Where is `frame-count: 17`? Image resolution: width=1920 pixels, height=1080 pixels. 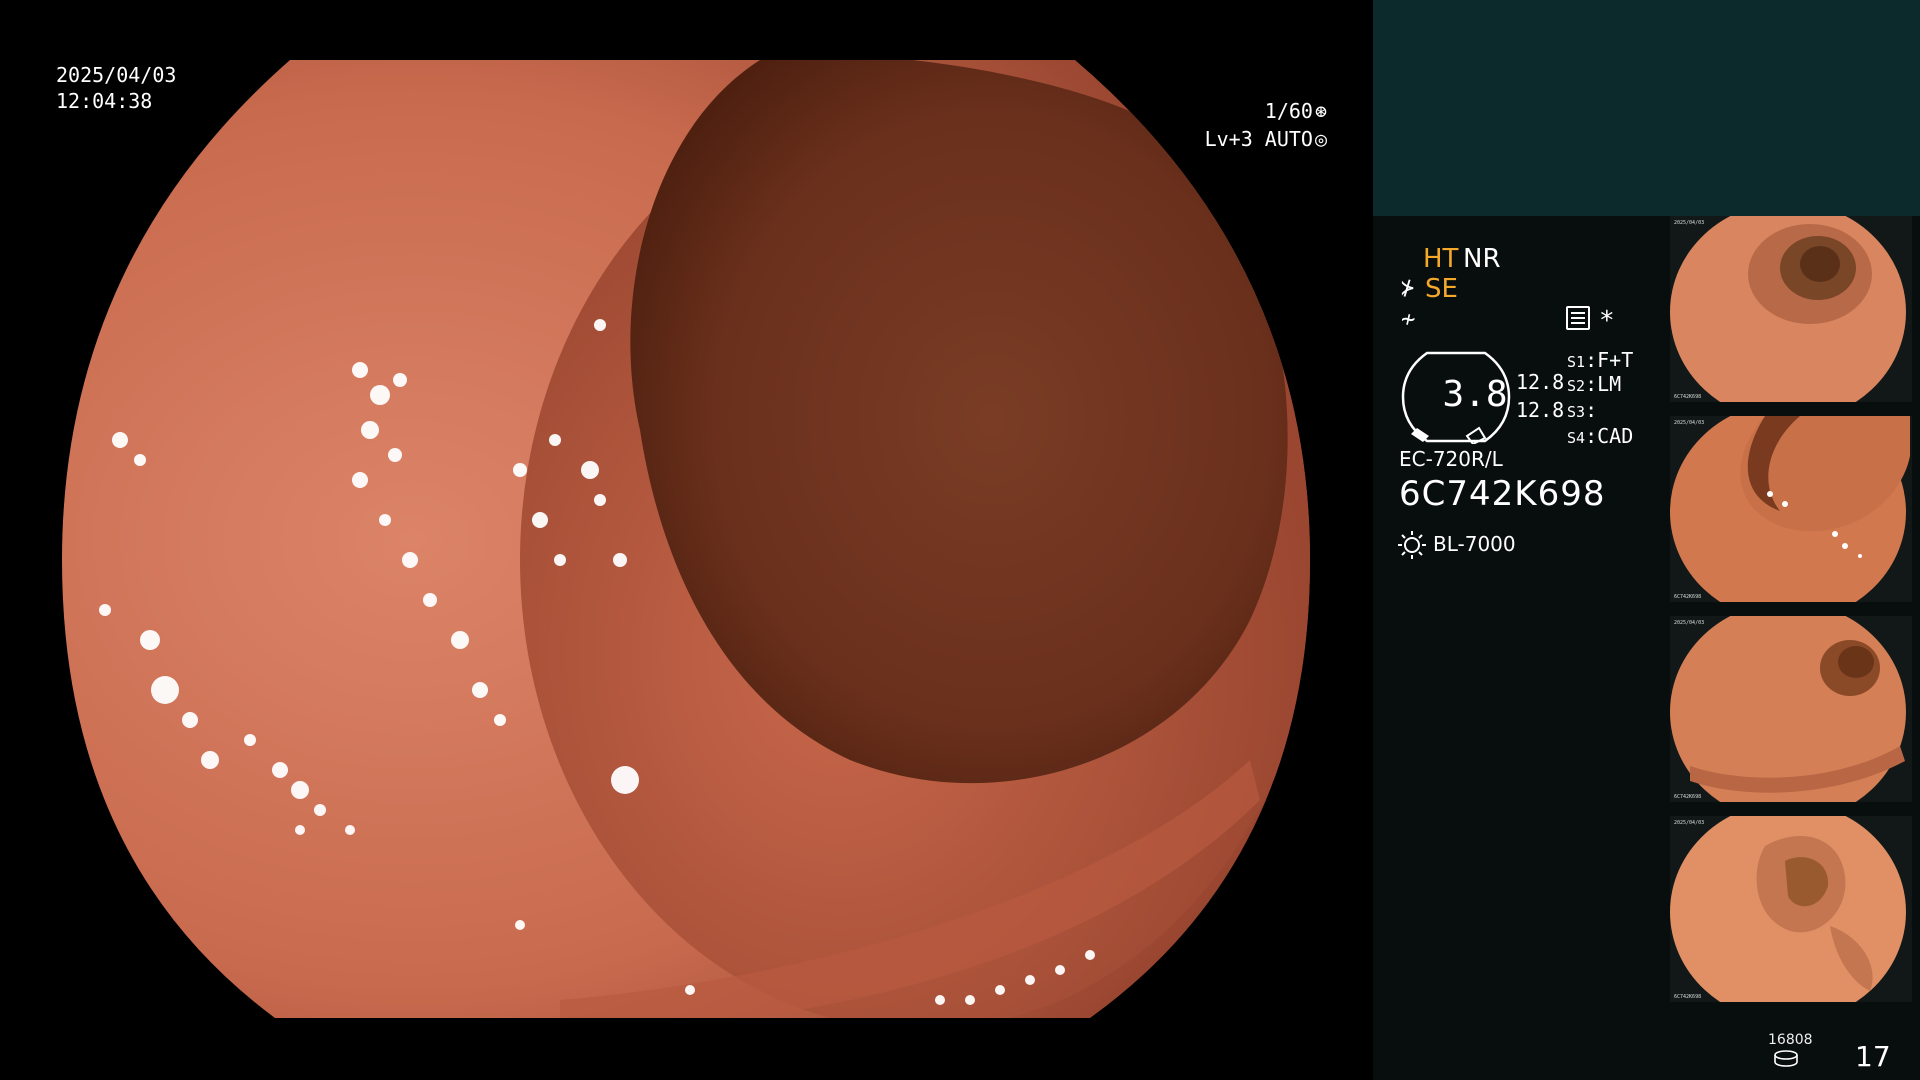
frame-count: 17 is located at coordinates (1873, 1056).